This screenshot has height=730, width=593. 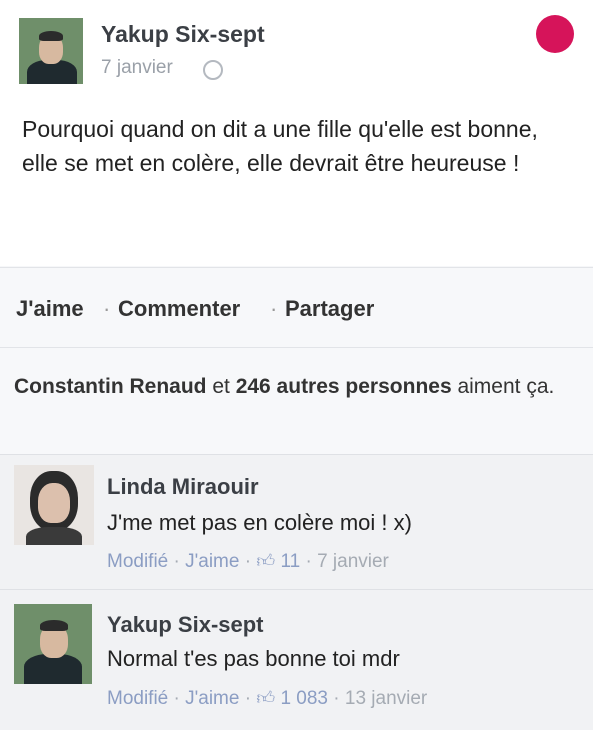 I want to click on notification-dot, so click(x=555, y=34).